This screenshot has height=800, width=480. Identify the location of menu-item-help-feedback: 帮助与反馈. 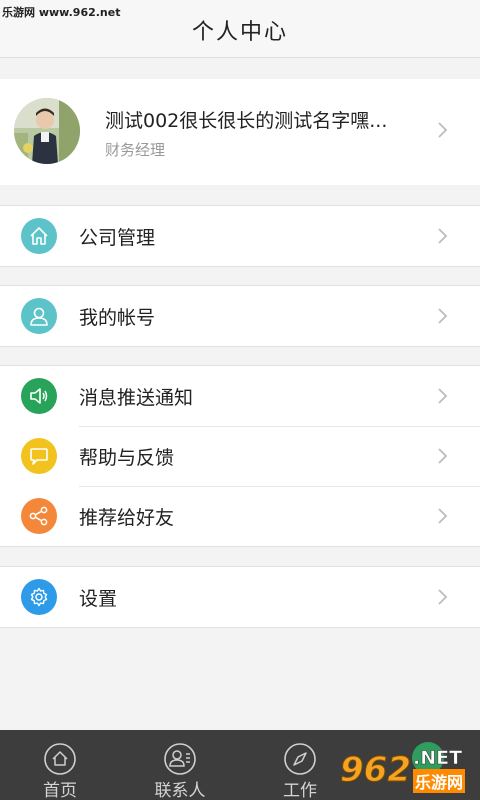
(240, 456).